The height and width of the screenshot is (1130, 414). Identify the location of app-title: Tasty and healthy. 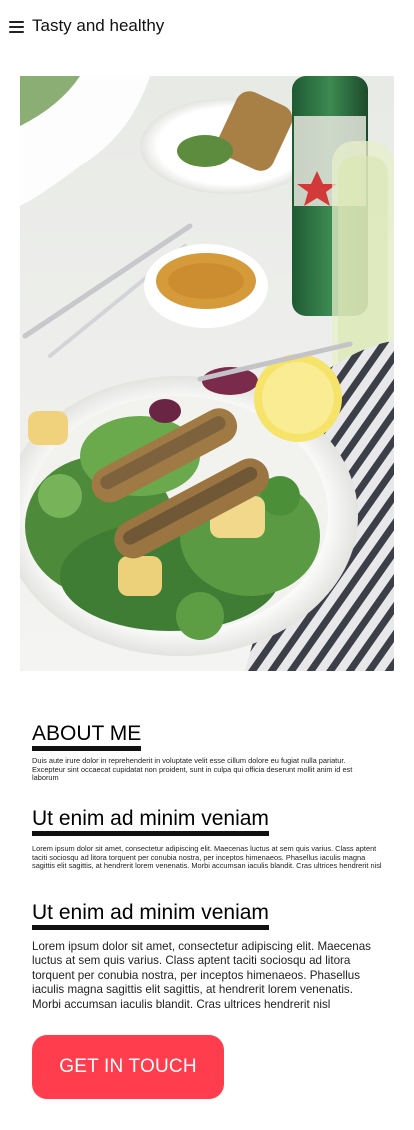
(98, 25).